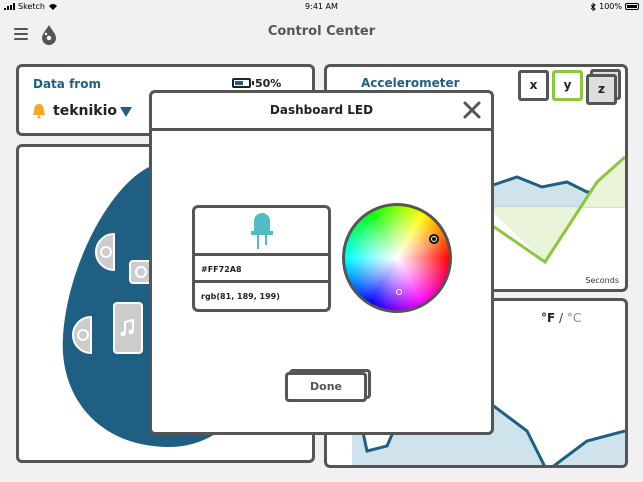 This screenshot has height=482, width=643. I want to click on page-title: Control Center, so click(321, 31).